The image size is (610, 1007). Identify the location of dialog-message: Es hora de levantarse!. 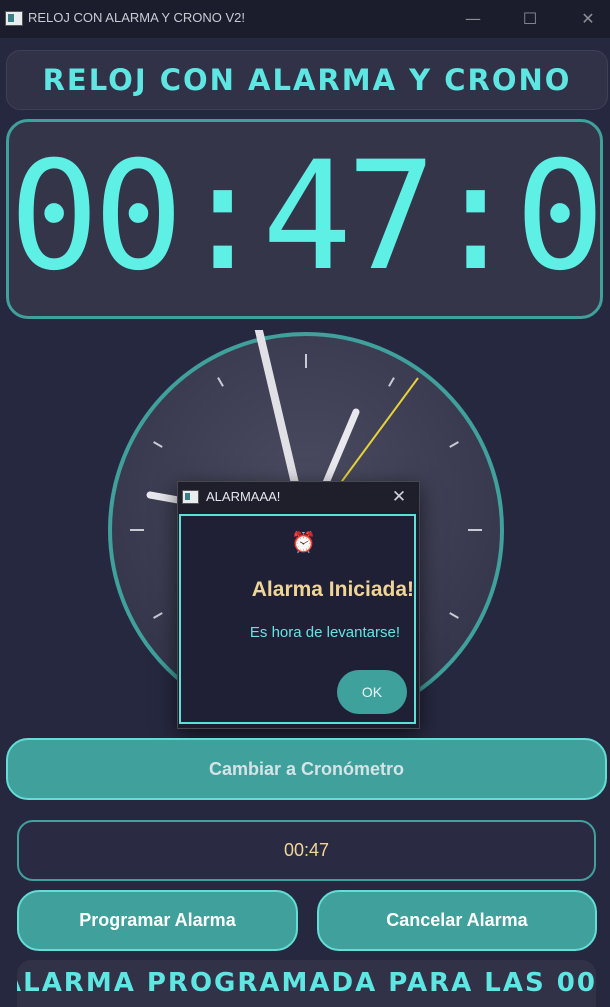
(324, 632).